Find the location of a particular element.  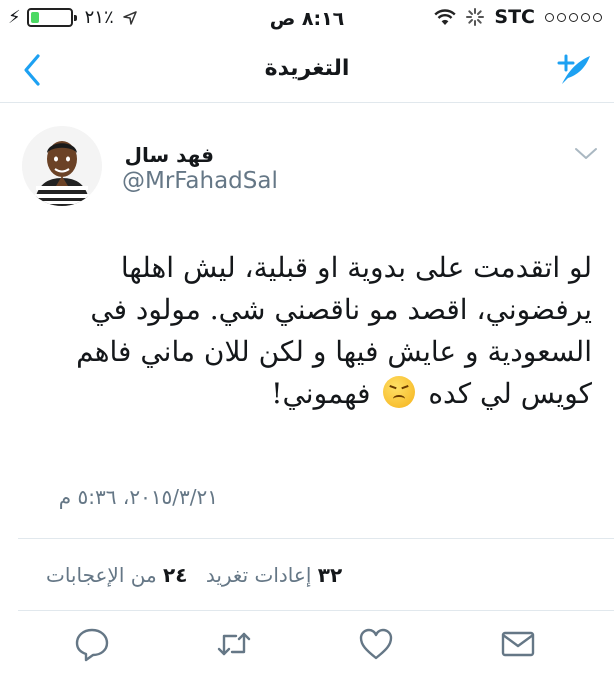

author-handle: @MrFahadSal is located at coordinates (200, 181).